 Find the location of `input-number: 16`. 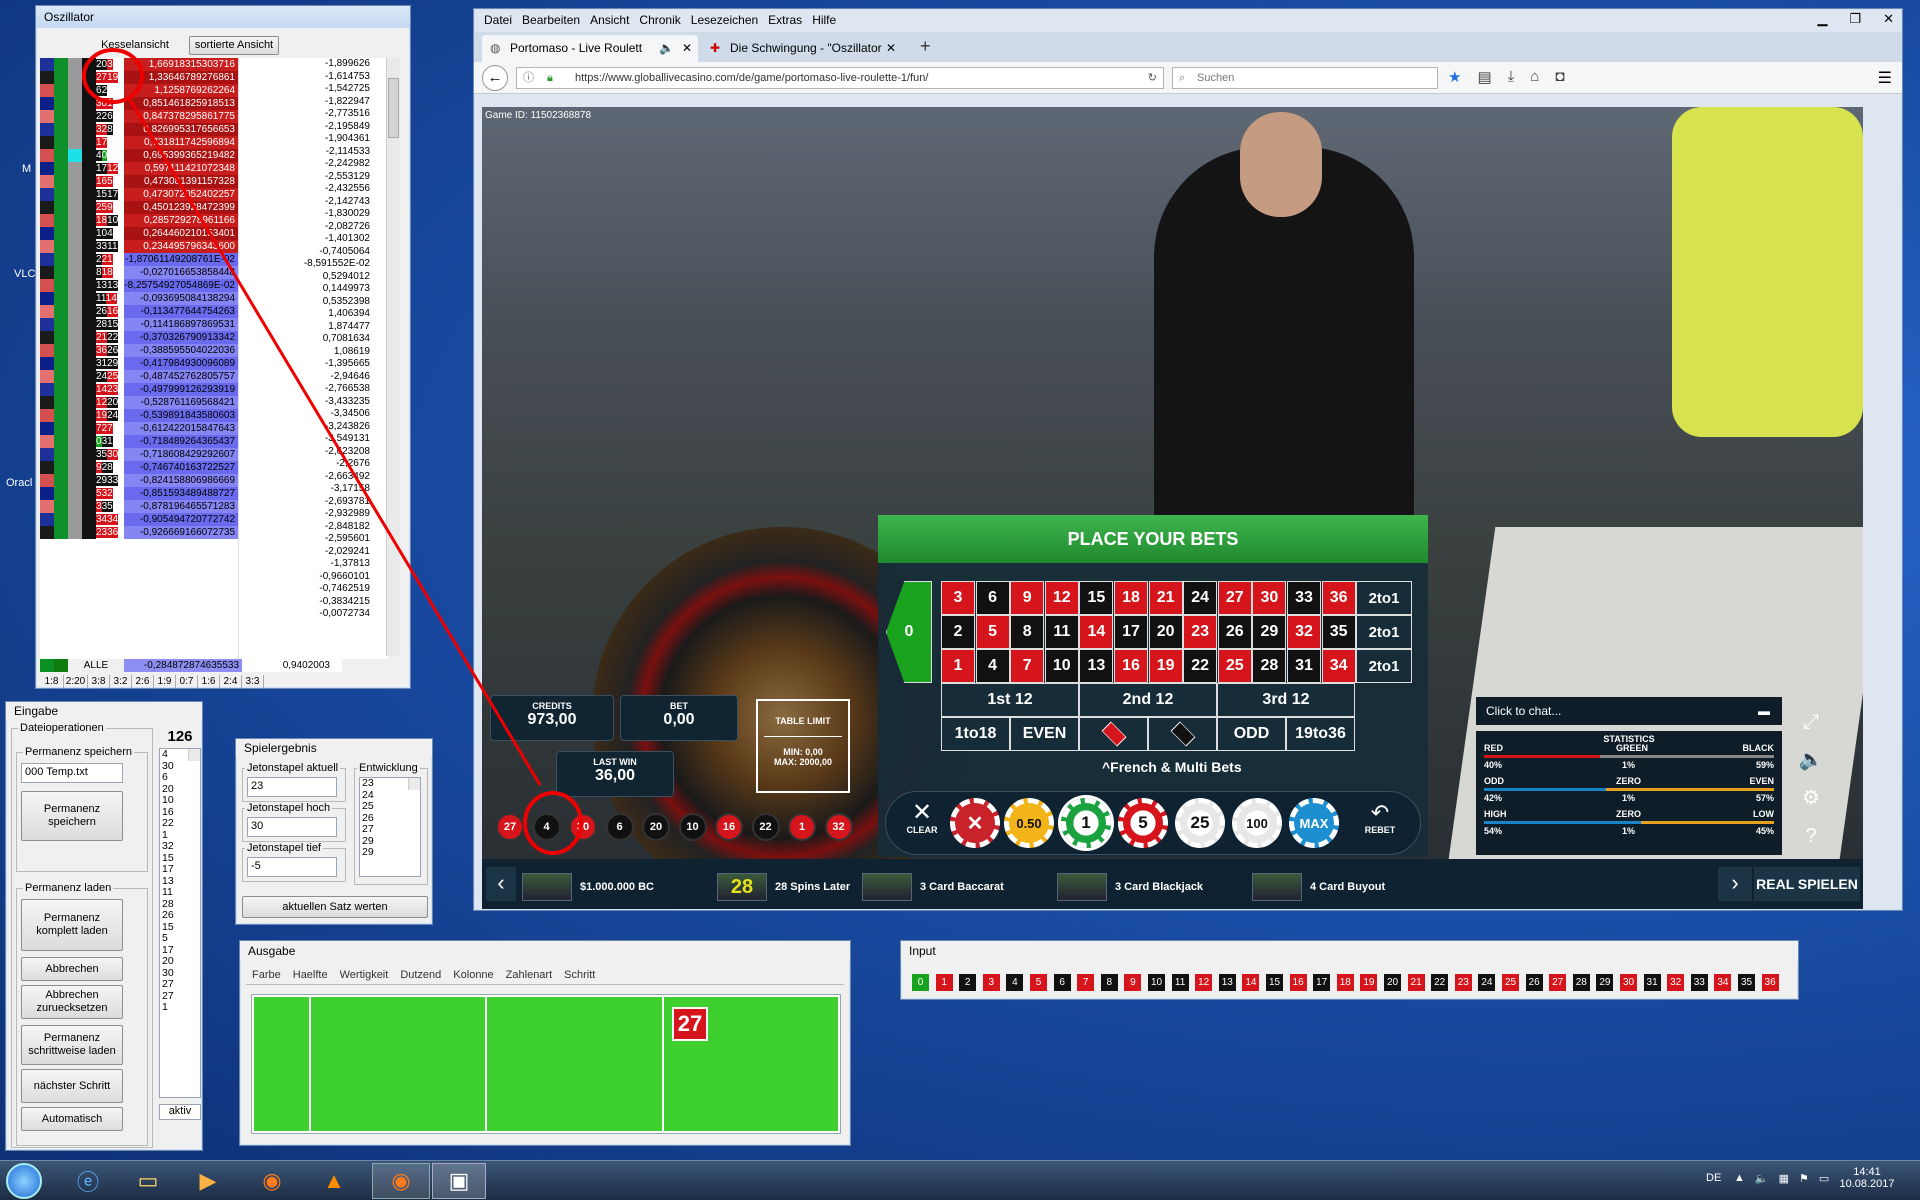

input-number: 16 is located at coordinates (1298, 982).